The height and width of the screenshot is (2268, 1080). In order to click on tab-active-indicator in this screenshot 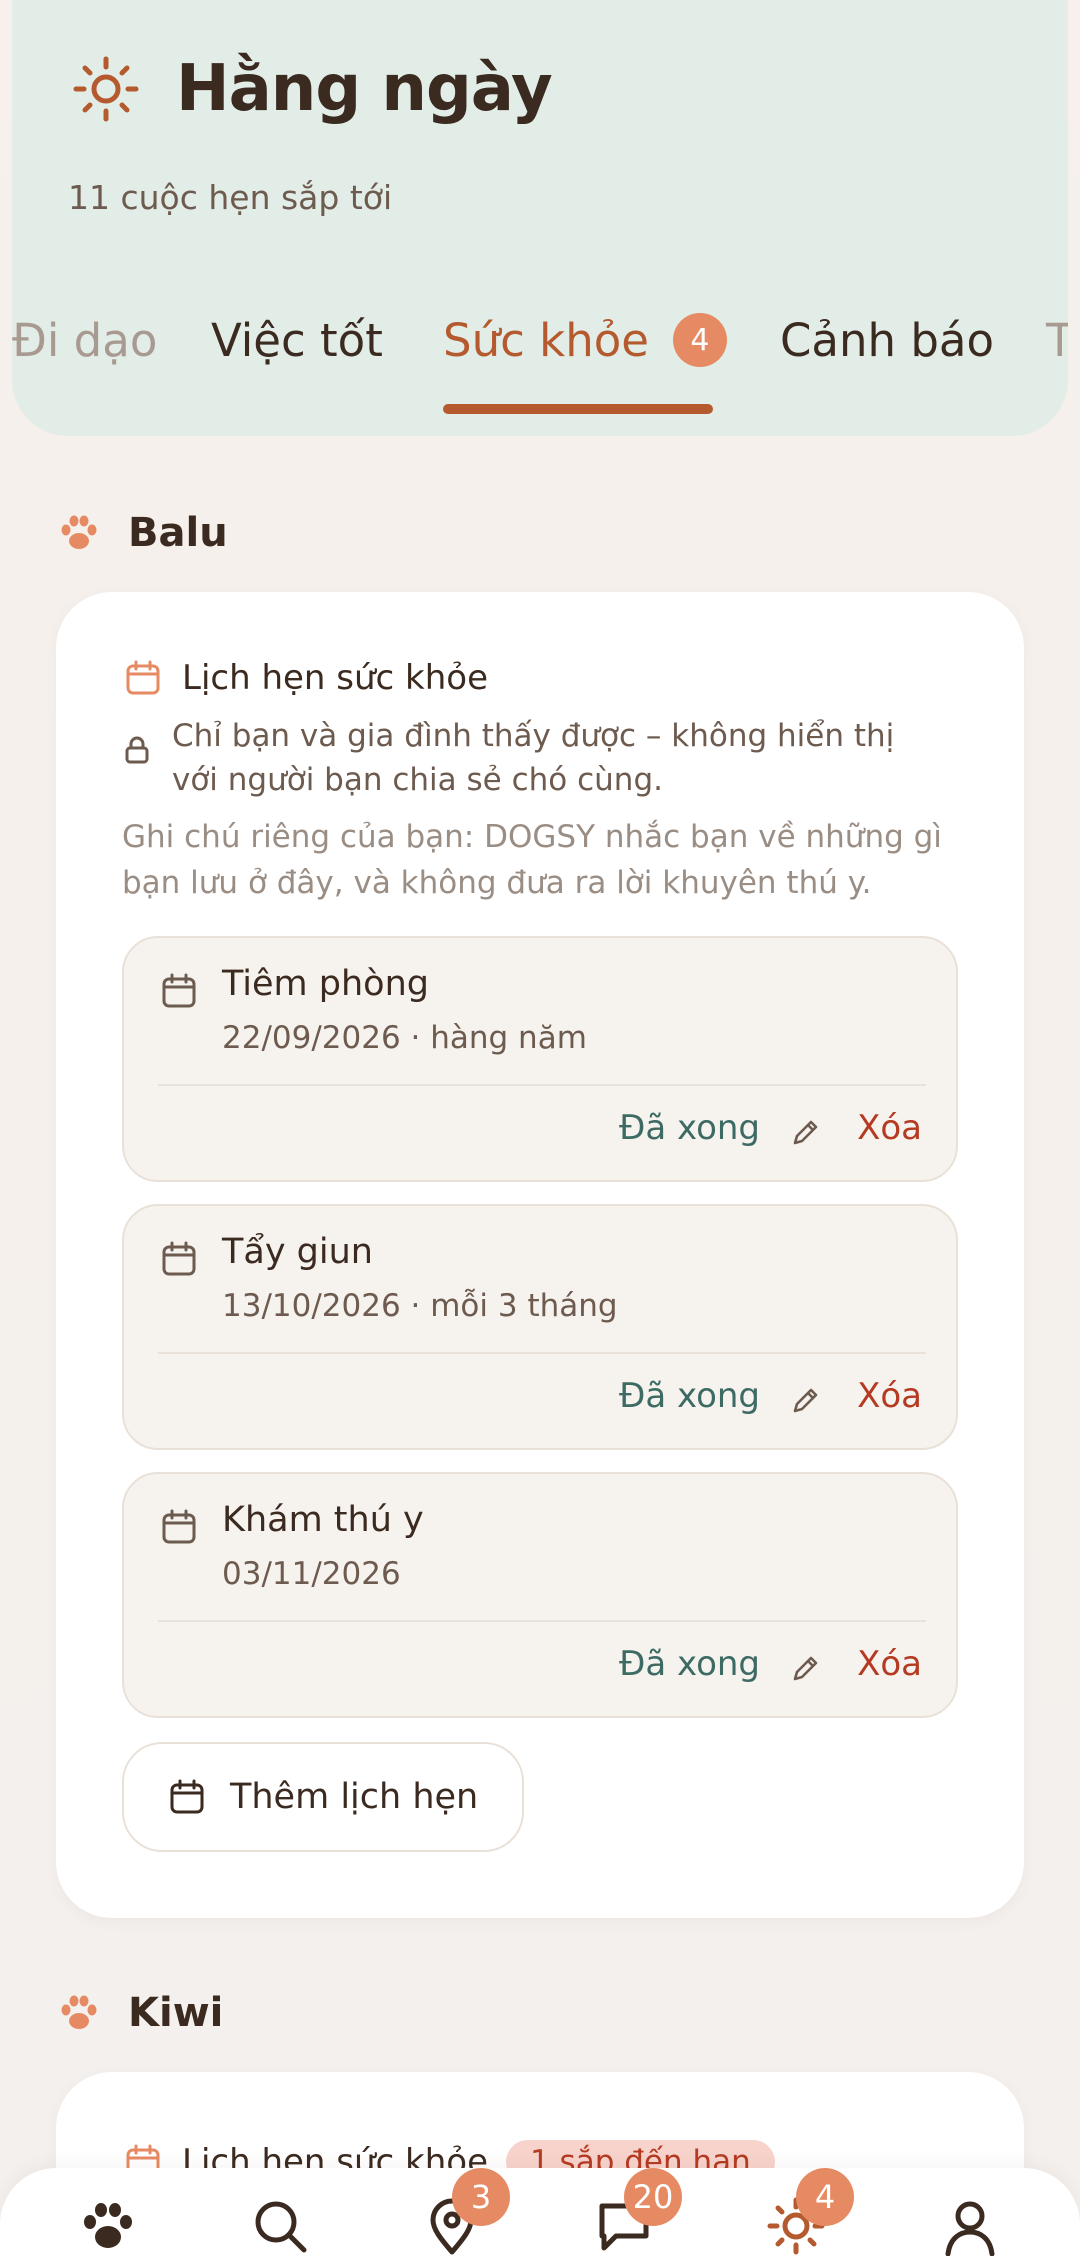, I will do `click(578, 409)`.